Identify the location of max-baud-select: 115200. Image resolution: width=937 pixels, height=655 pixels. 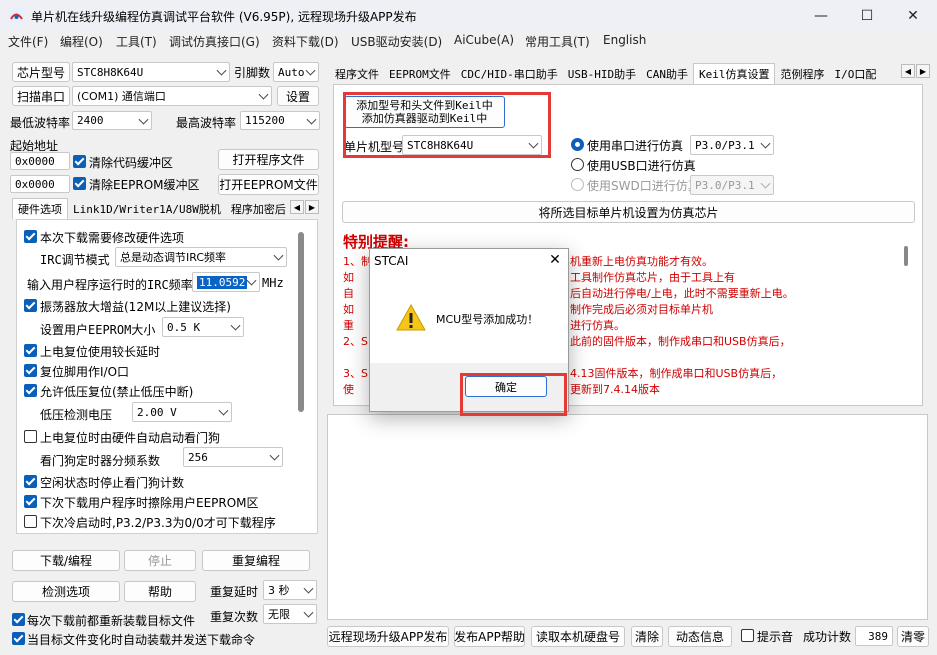
(280, 120).